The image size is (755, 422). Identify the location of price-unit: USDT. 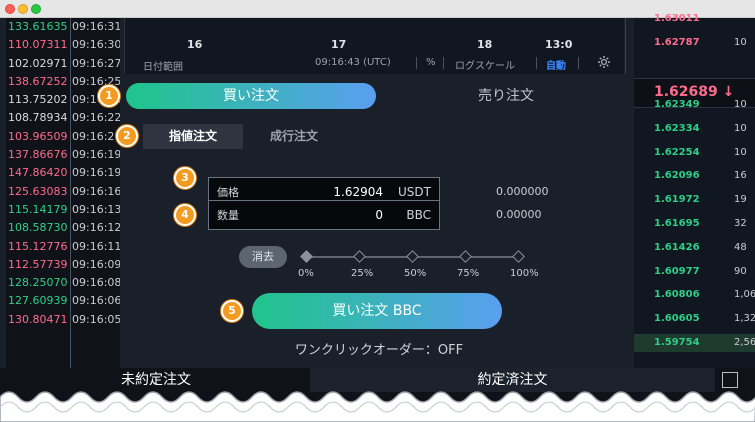
(414, 192).